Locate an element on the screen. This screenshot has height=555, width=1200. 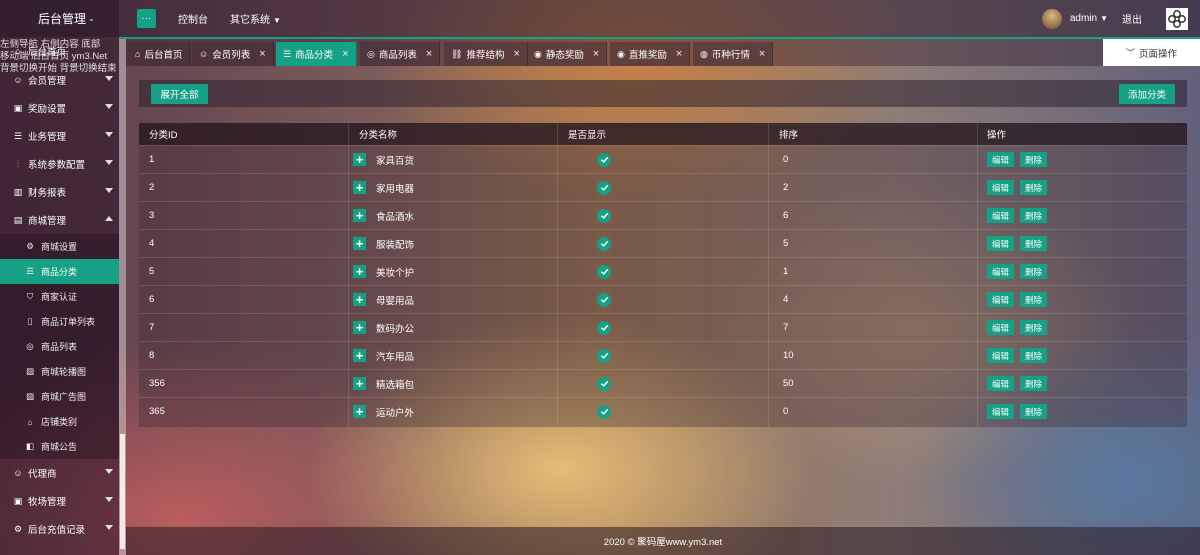
tab-home: ⌂ 后台首页 is located at coordinates (159, 54).